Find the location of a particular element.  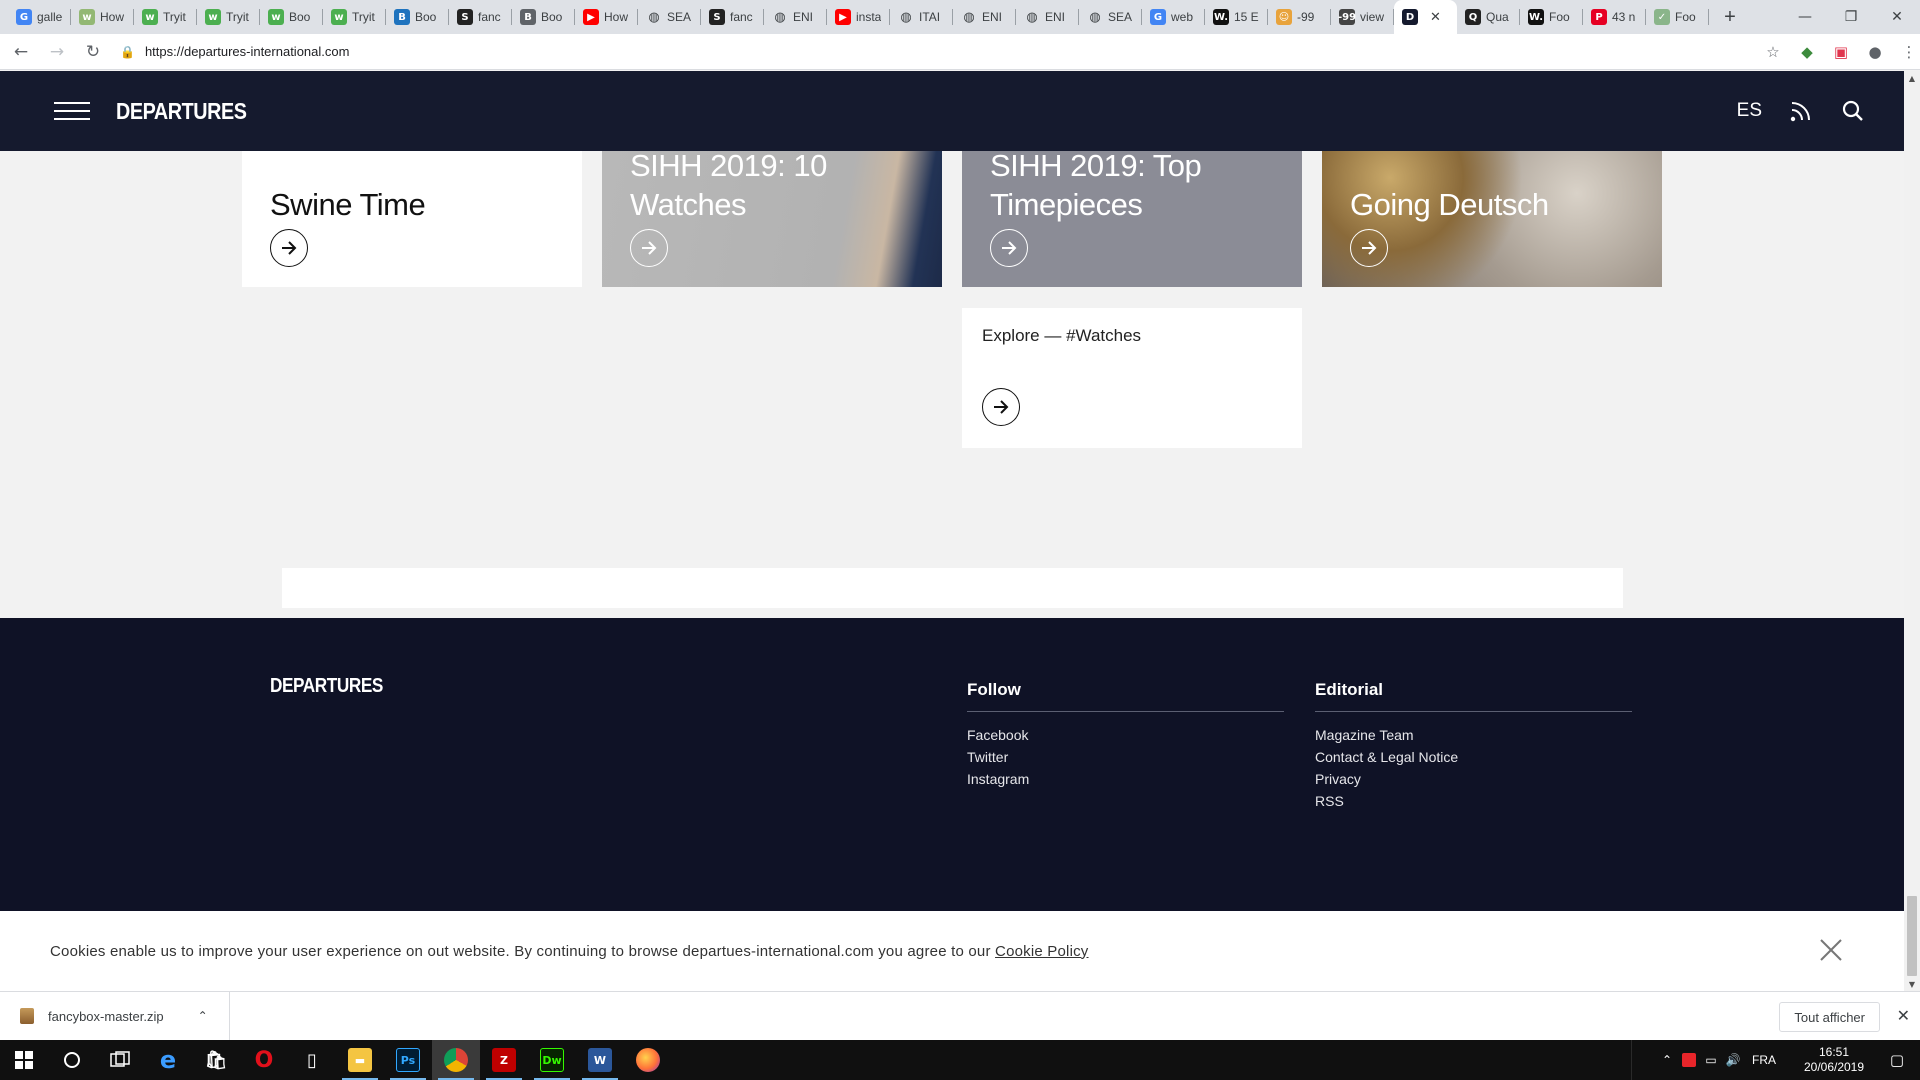

cortana-search-icon is located at coordinates (72, 1060).